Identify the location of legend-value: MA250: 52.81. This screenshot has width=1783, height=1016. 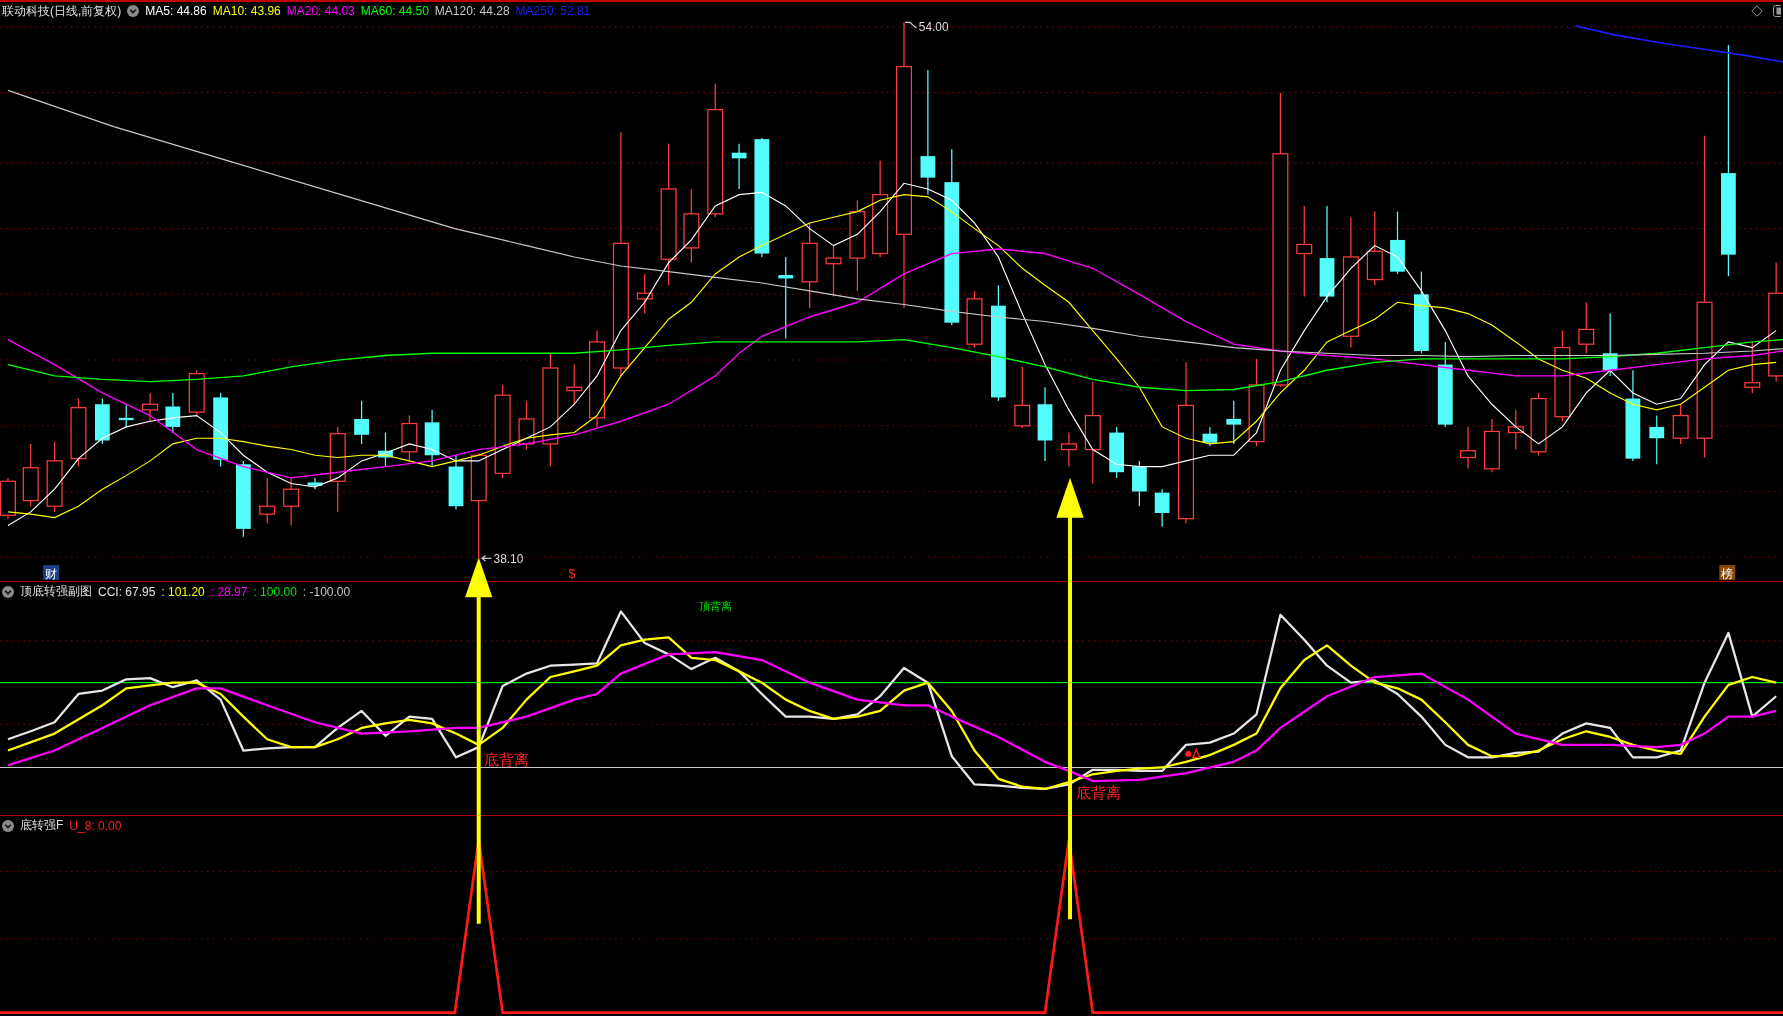
(553, 11).